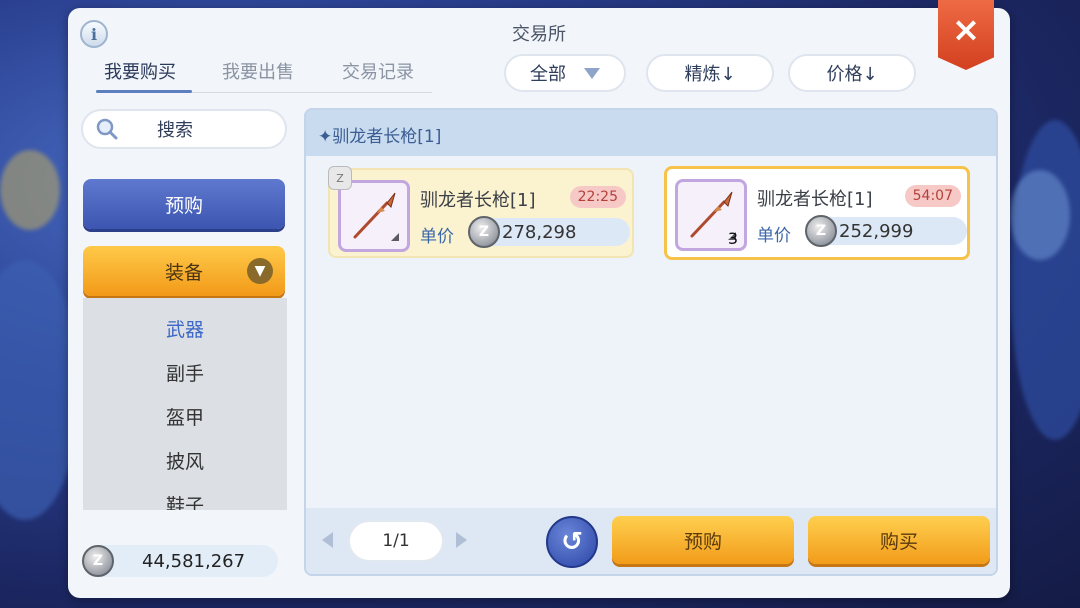 This screenshot has height=608, width=1080. I want to click on item-card: Z 驯龙者长枪[1] 22:25 单价 Z 278,298, so click(481, 212).